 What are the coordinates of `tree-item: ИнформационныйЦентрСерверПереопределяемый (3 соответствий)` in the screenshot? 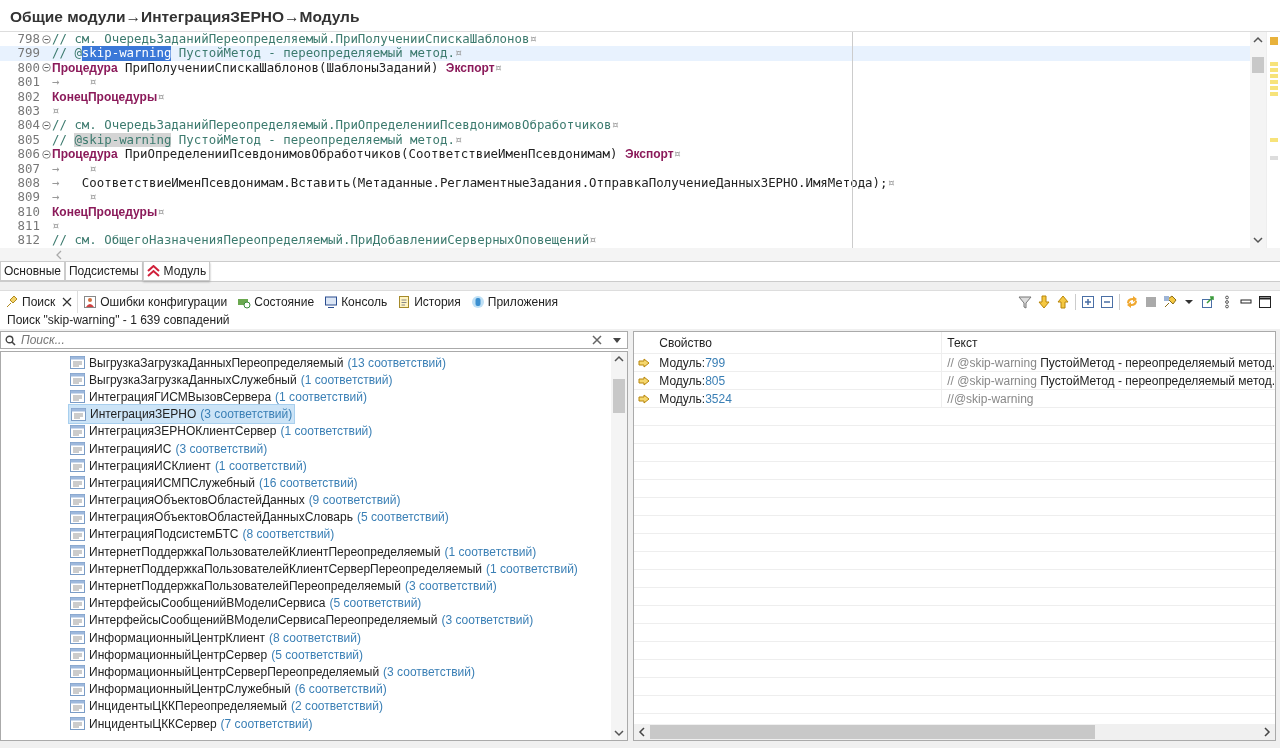 It's located at (272, 671).